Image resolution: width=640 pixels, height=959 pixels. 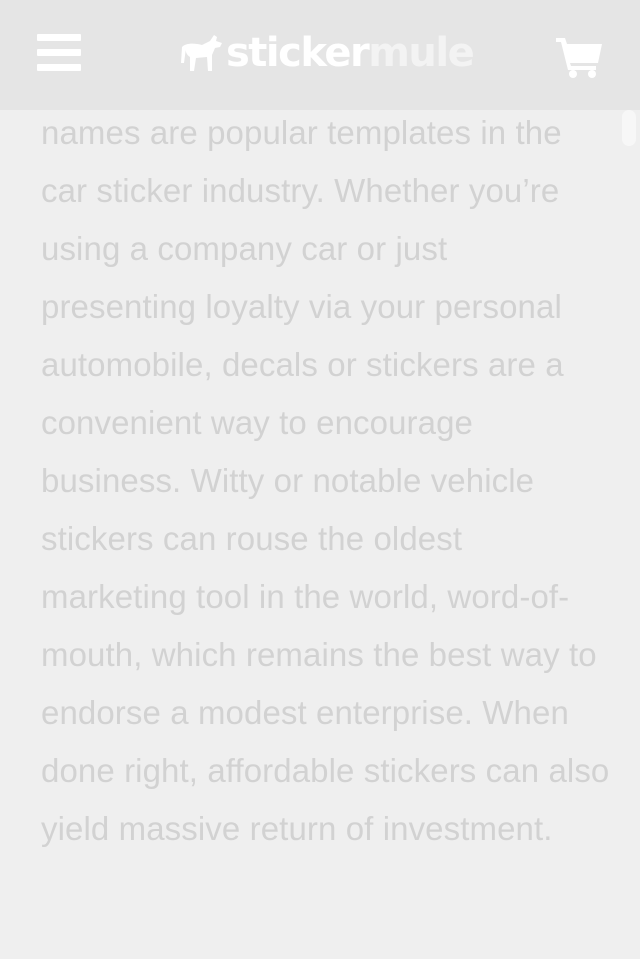 I want to click on top-nav-bar: stickermule, so click(x=320, y=55).